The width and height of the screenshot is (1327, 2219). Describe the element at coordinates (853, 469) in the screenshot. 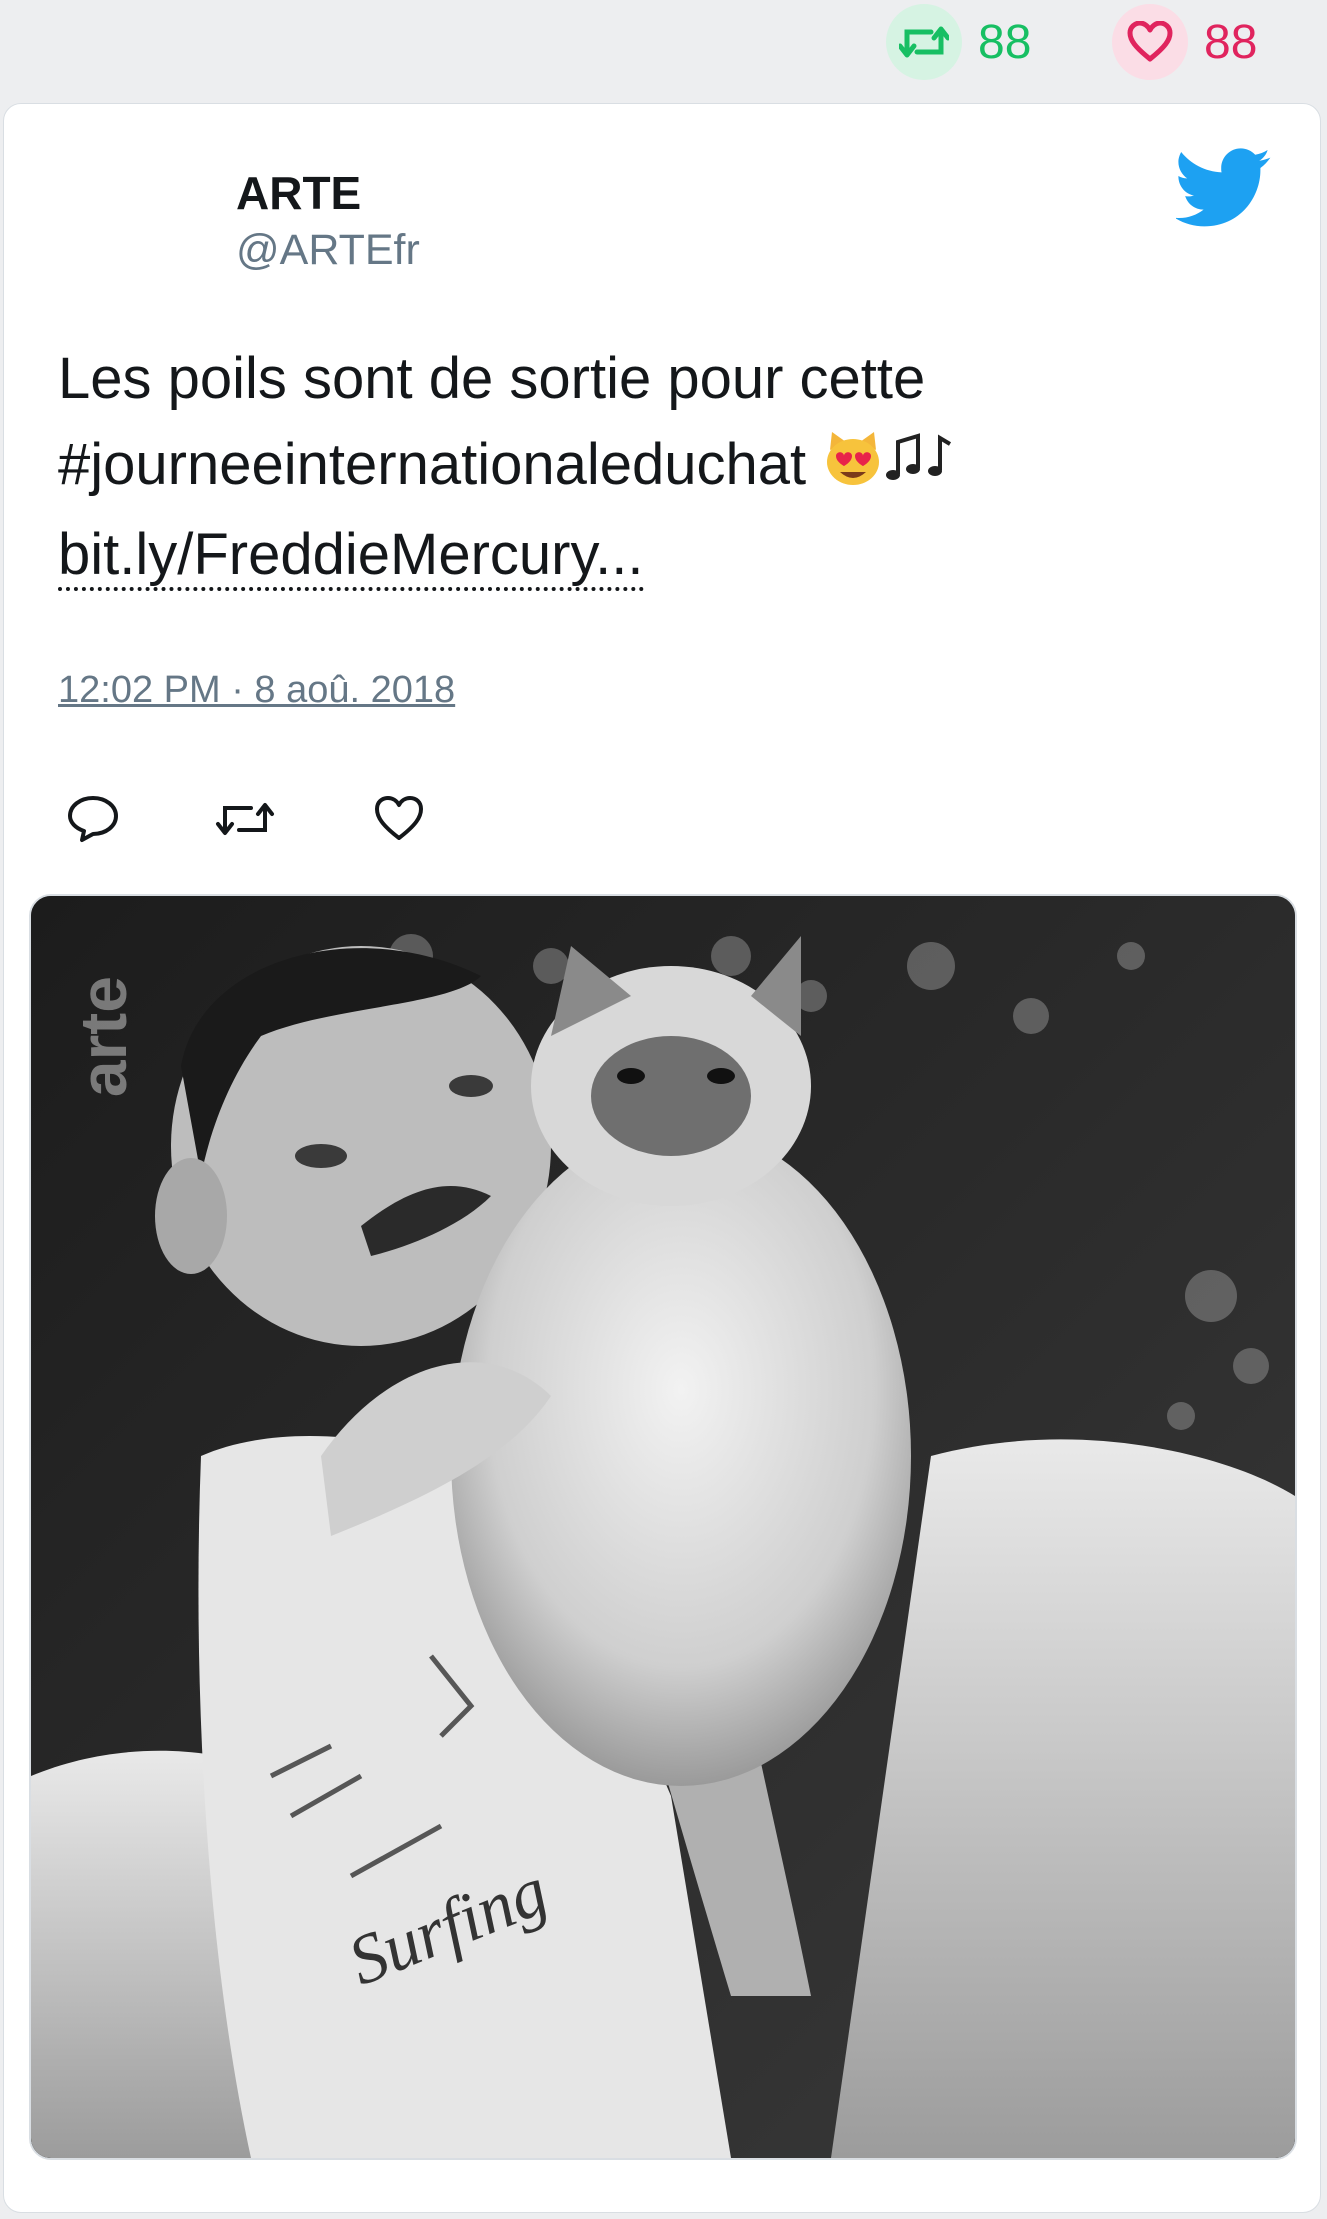

I see `heart-eyes-cat-emoji-icon` at that location.